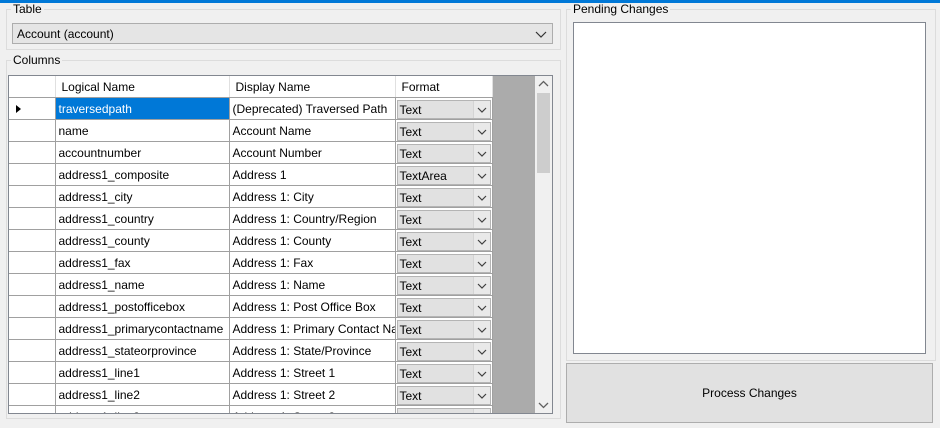 The image size is (940, 428). I want to click on table-row: address1_name Address 1: Name Text, so click(251, 284).